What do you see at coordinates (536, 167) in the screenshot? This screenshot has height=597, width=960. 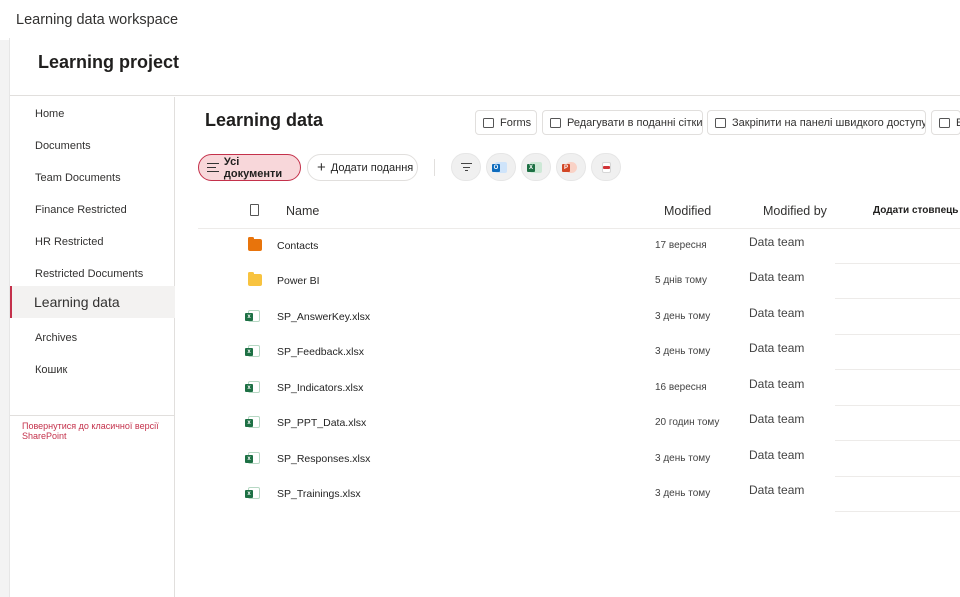 I see `open-excel-button: X` at bounding box center [536, 167].